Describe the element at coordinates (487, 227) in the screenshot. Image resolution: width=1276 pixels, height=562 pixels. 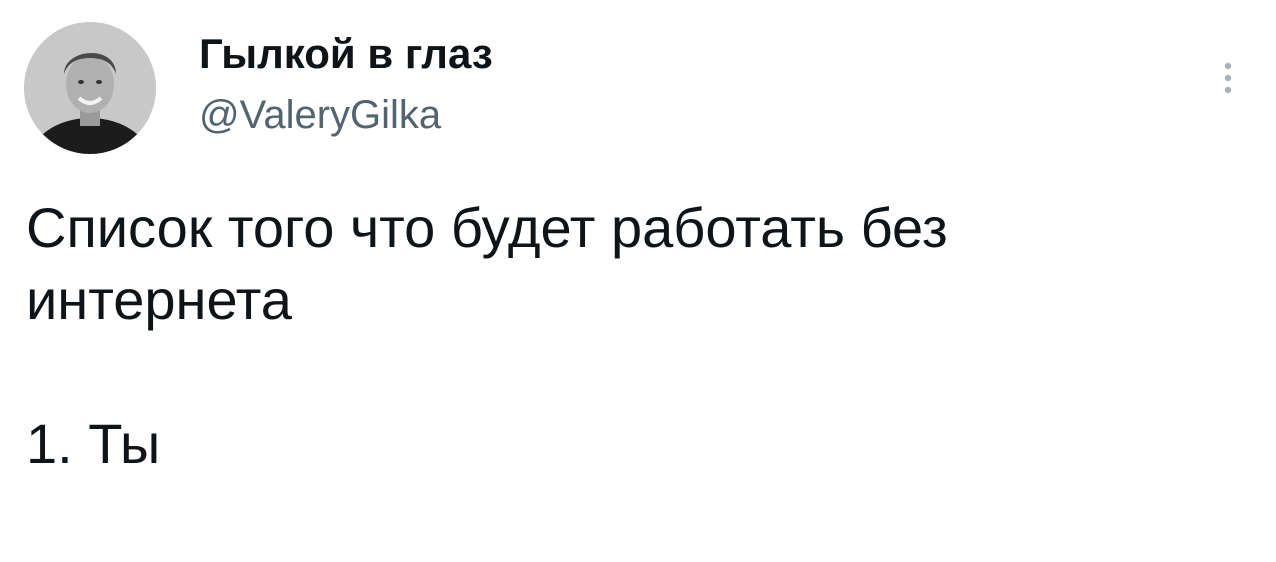
I see `tweet-text-line: Список того что будет работать без` at that location.